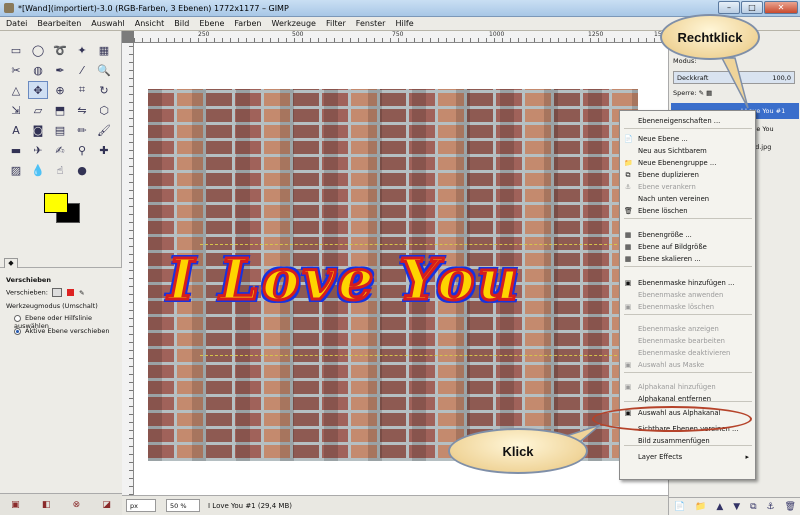 This screenshot has height=515, width=800. Describe the element at coordinates (150, 23) in the screenshot. I see `menu-ansicht: Ansicht` at that location.